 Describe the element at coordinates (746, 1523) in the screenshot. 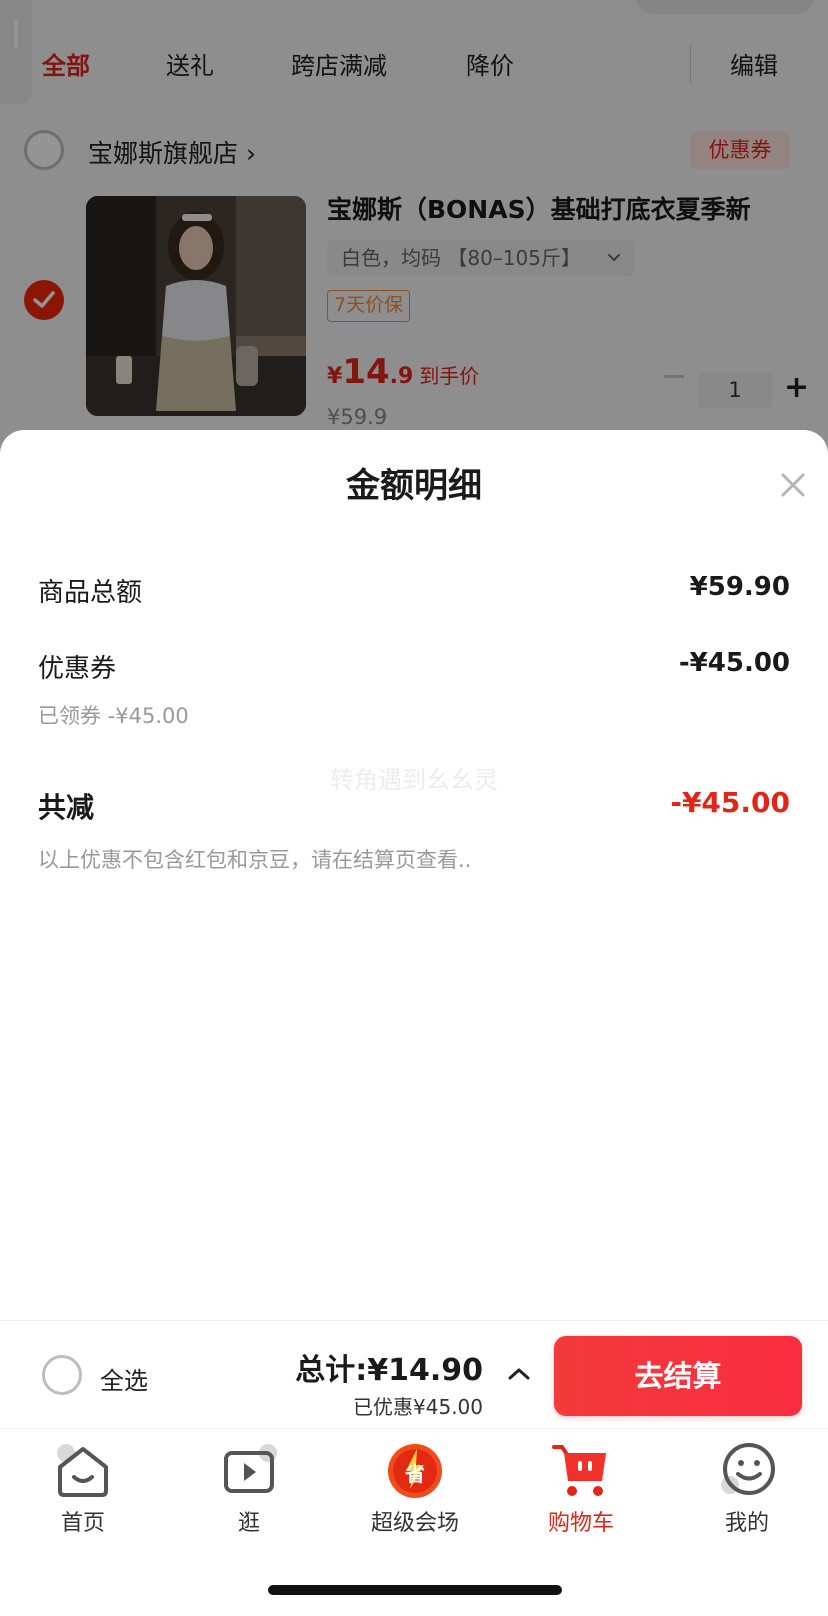

I see `tabbar-label-mine: 我的` at that location.